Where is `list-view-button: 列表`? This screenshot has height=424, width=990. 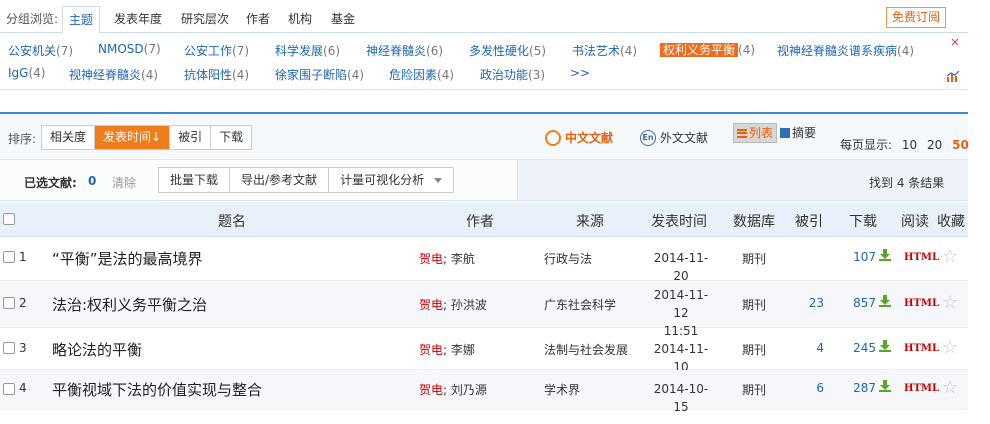
list-view-button: 列表 is located at coordinates (755, 133).